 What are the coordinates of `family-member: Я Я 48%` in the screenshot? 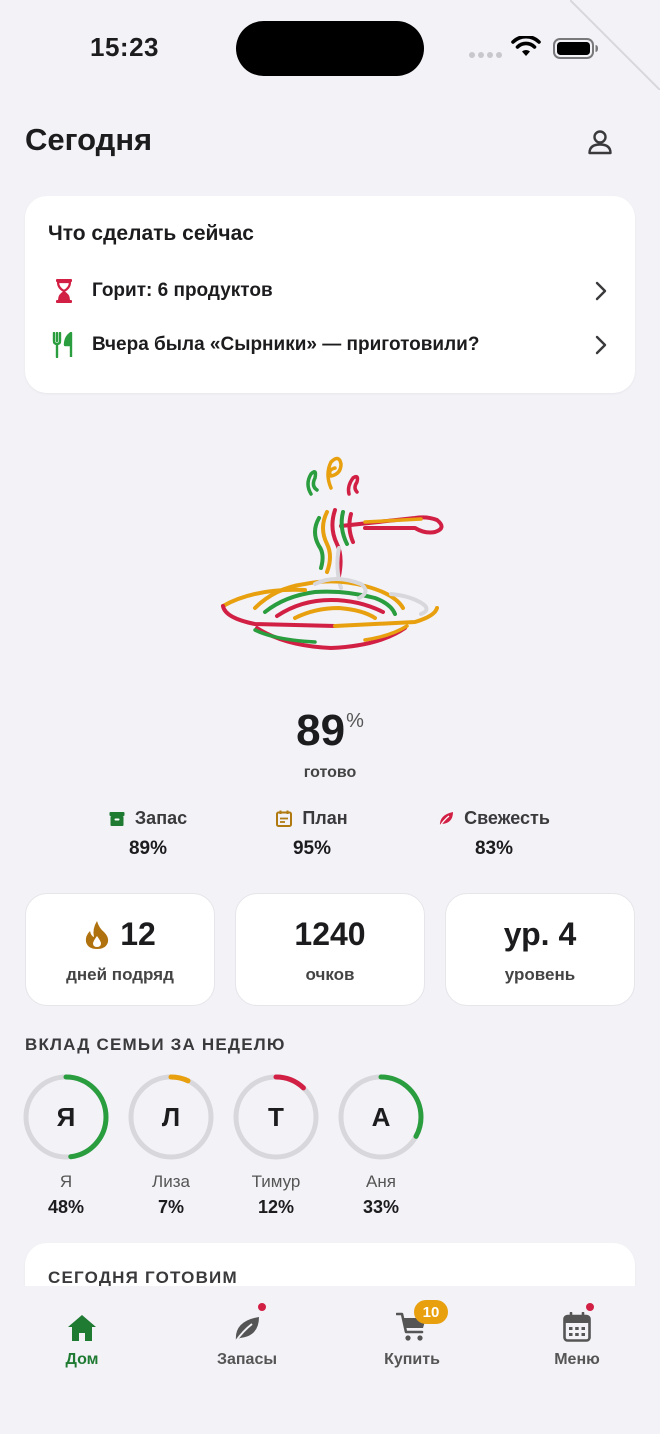 It's located at (66, 1146).